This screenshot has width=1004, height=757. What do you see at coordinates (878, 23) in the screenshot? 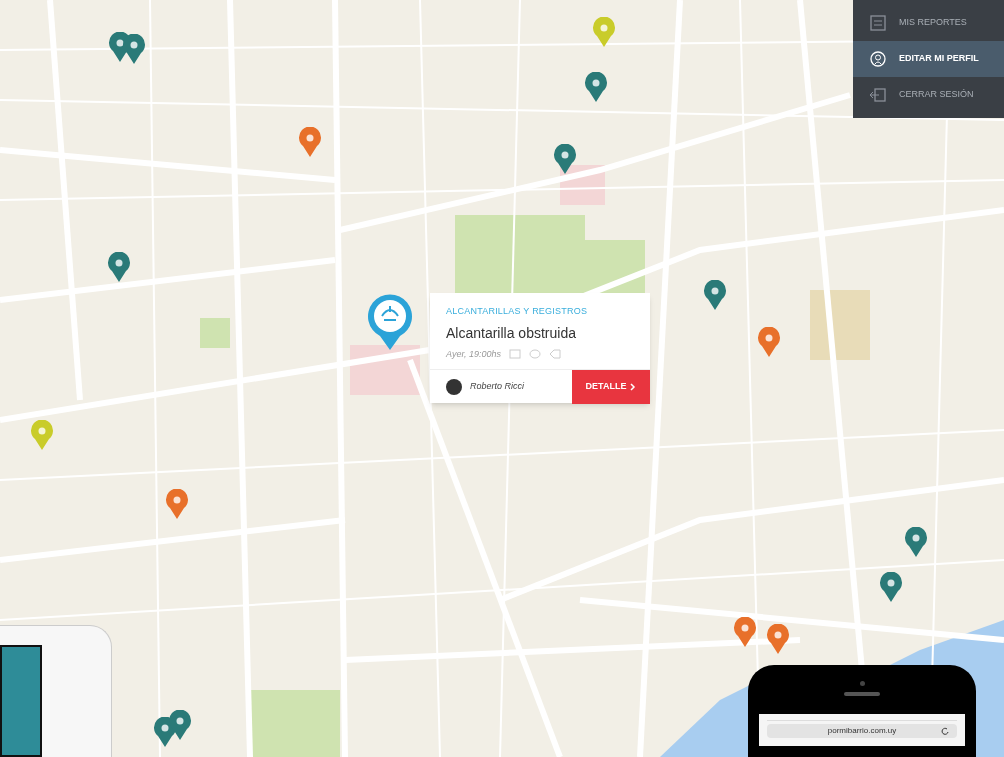
I see `reports-icon` at bounding box center [878, 23].